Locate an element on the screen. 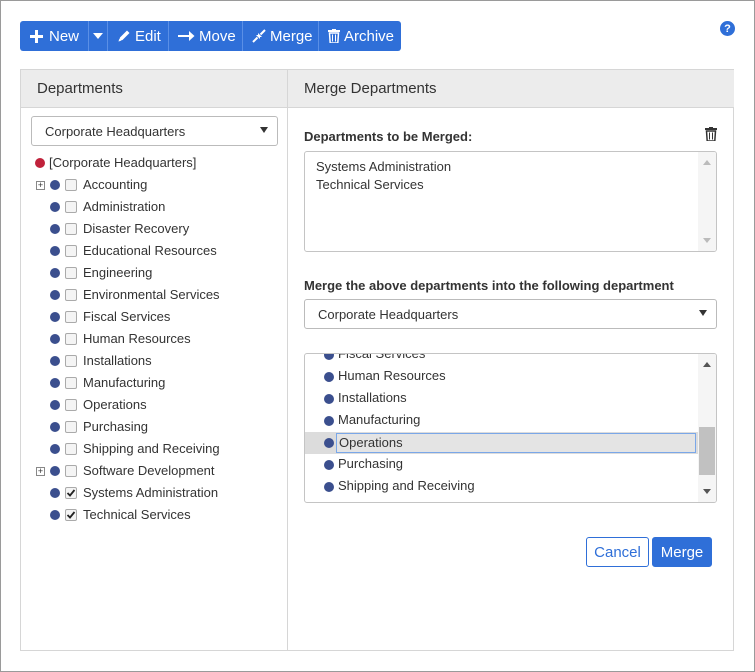 This screenshot has height=672, width=755. merge-submit-button: Merge is located at coordinates (682, 552).